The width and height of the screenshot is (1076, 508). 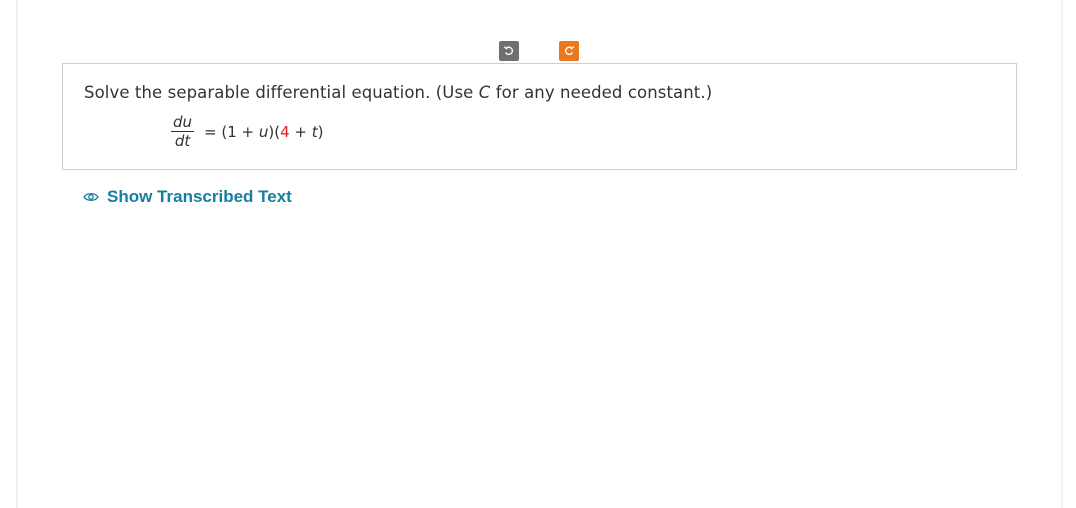 What do you see at coordinates (274, 131) in the screenshot?
I see `rhs-part-2: )(` at bounding box center [274, 131].